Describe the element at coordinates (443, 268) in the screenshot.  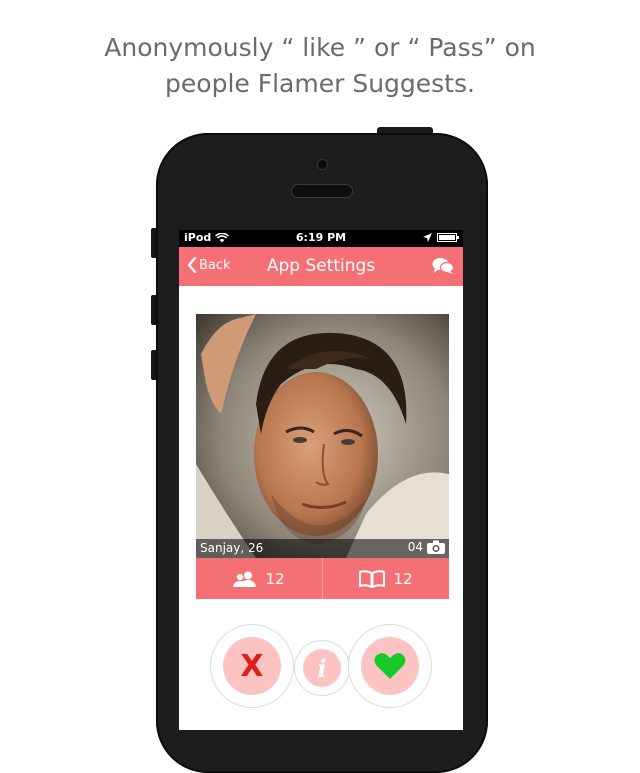
I see `chat-bubbles-icon` at that location.